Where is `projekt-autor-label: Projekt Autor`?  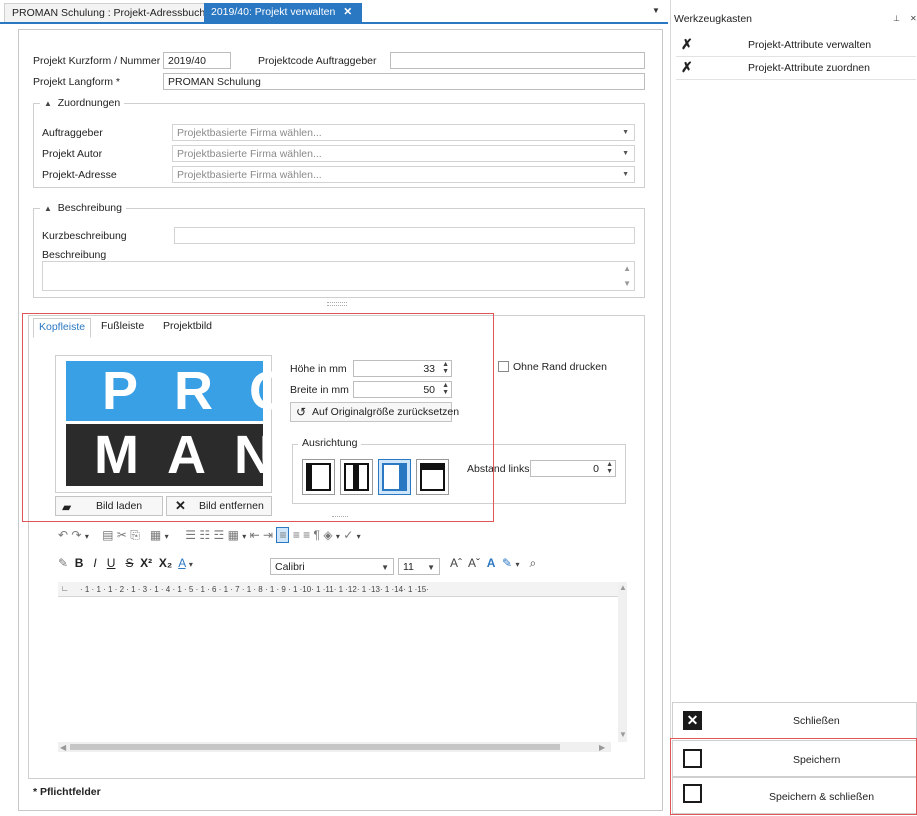
projekt-autor-label: Projekt Autor is located at coordinates (72, 154).